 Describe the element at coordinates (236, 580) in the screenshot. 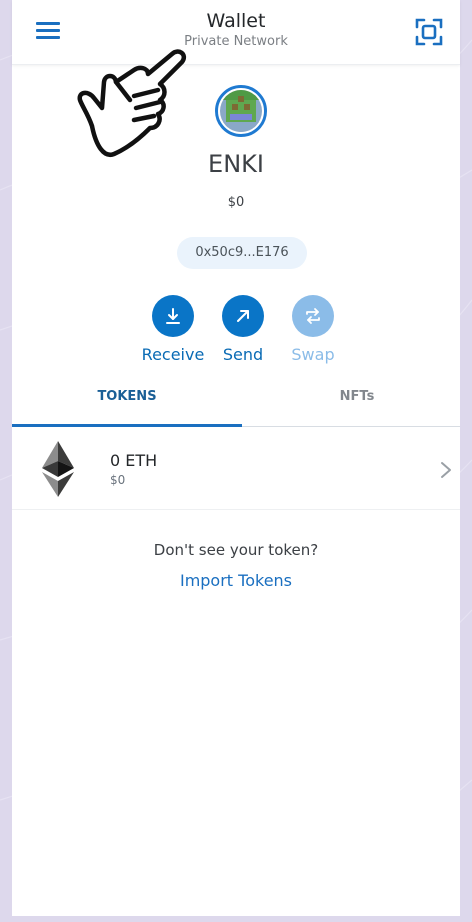

I see `import-tokens-link: Import Tokens` at that location.